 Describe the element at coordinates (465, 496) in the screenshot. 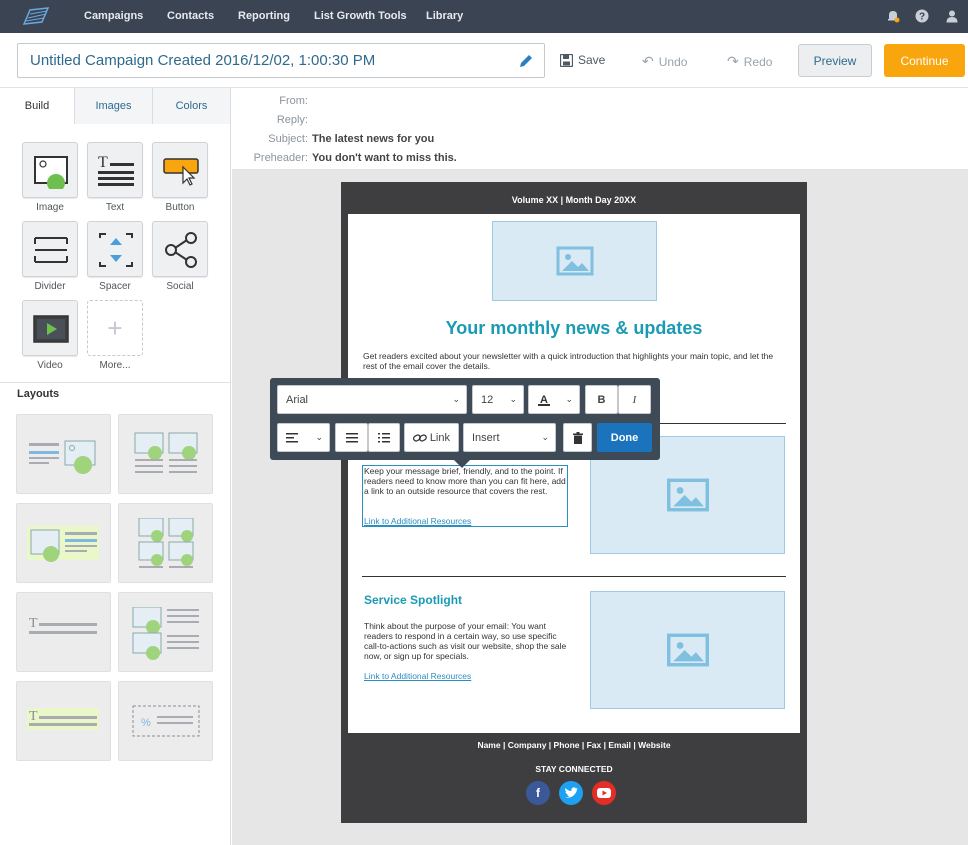

I see `text-selection-outline` at that location.